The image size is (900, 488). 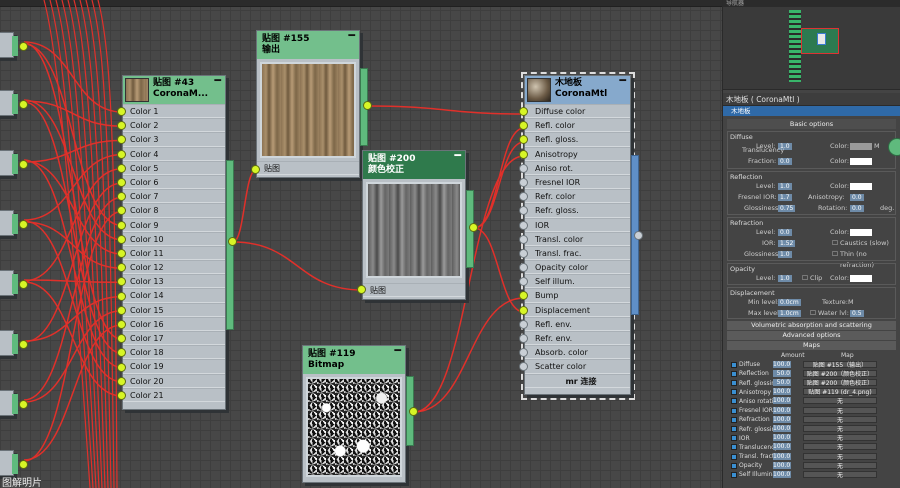 I want to click on material-slot-transl-frac-: Transl. frac., so click(x=574, y=253).